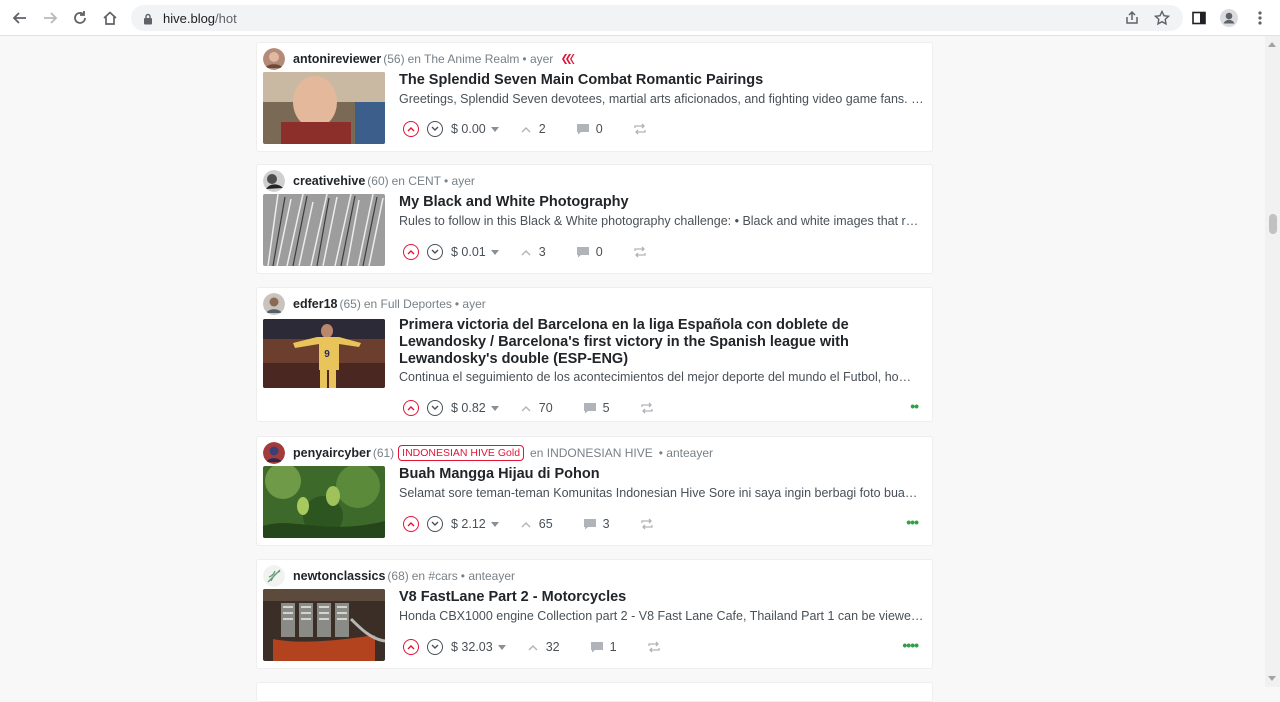  Describe the element at coordinates (329, 181) in the screenshot. I see `author-name: creativehive` at that location.